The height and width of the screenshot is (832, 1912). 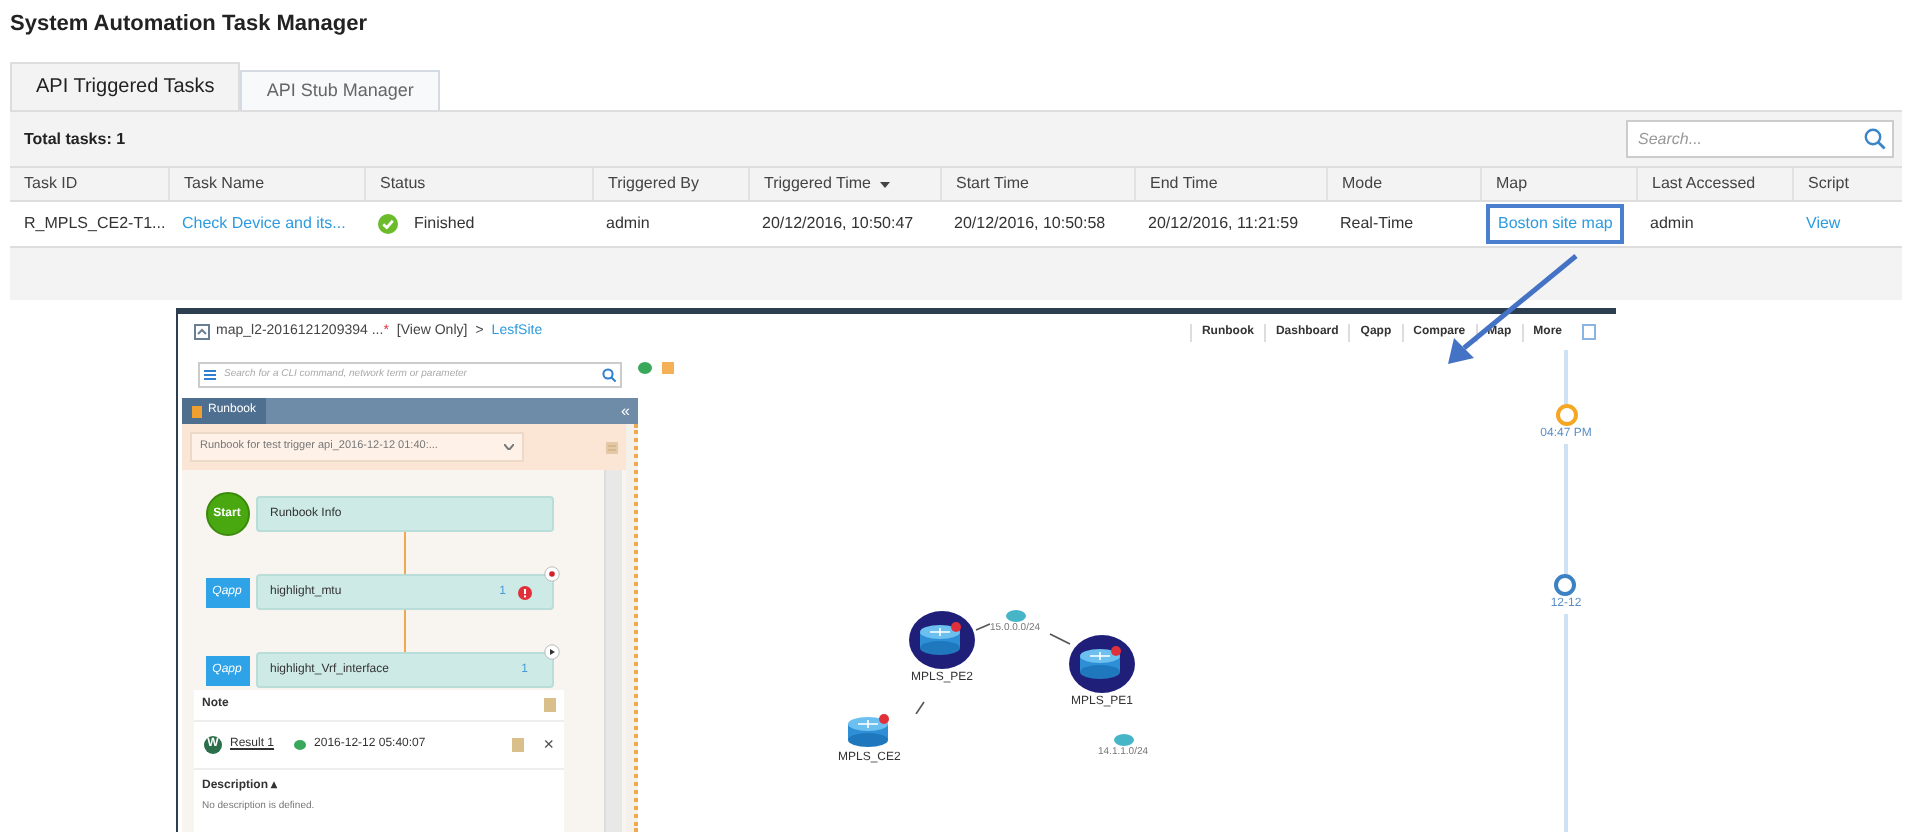 What do you see at coordinates (552, 574) in the screenshot?
I see `stop-icon` at bounding box center [552, 574].